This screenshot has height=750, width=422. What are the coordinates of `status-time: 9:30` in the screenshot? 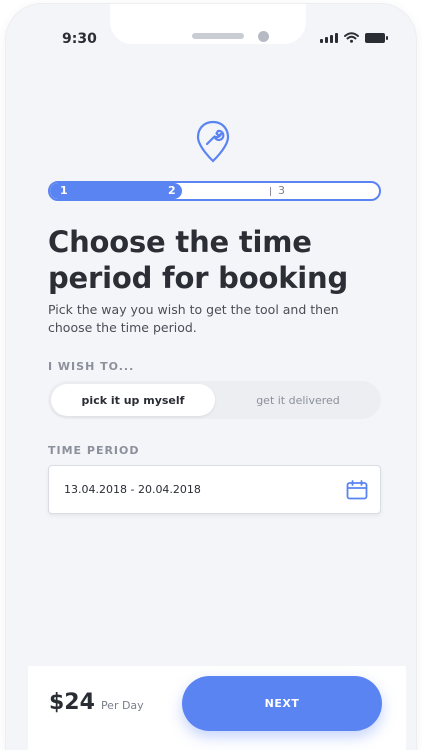 It's located at (79, 39).